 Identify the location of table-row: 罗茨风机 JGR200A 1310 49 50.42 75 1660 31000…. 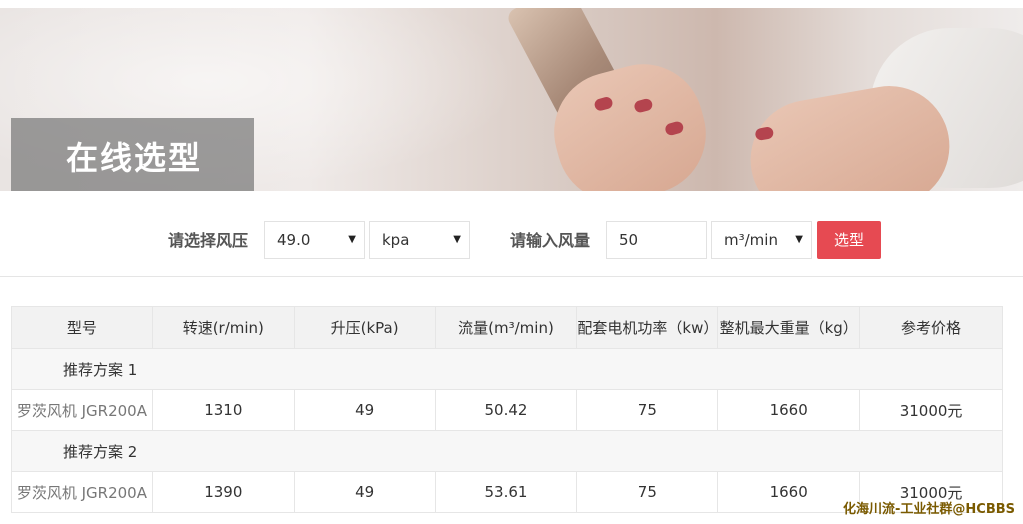
(507, 410).